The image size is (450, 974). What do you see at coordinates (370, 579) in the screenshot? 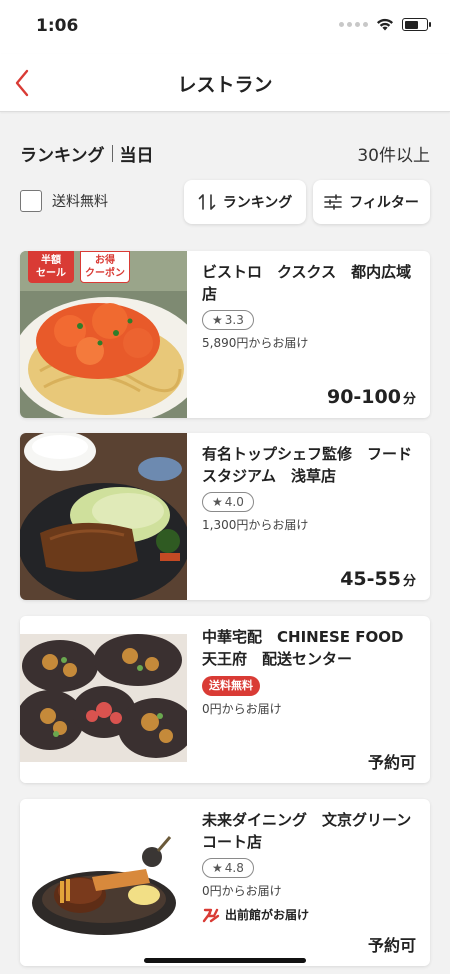
I see `eta-value: 45-55` at bounding box center [370, 579].